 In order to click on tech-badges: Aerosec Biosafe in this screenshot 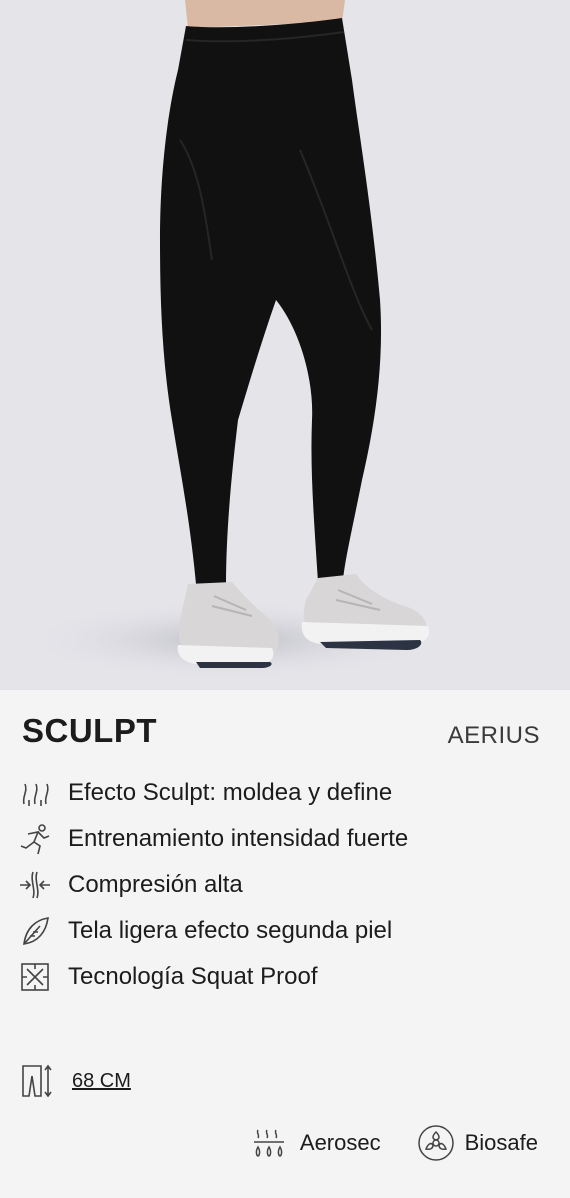, I will do `click(377, 1143)`.